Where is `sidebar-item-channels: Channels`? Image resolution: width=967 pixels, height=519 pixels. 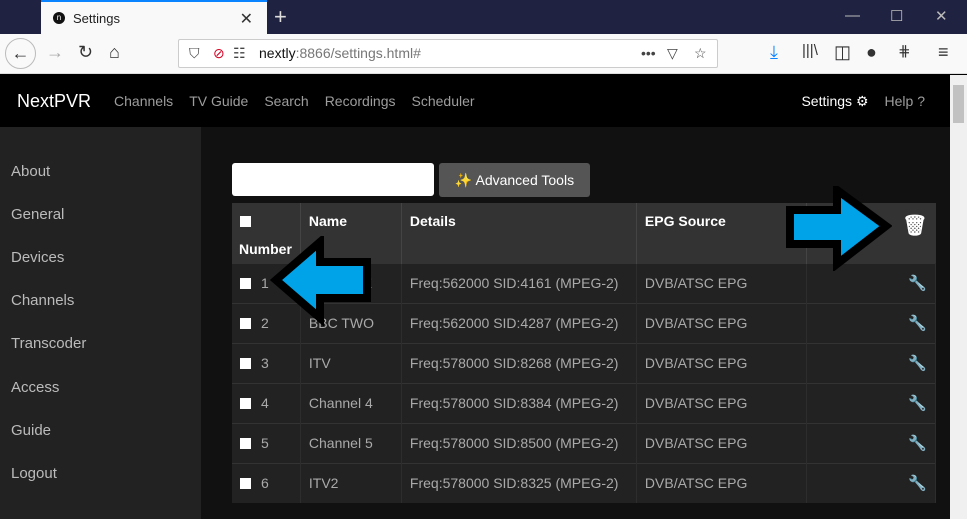 sidebar-item-channels: Channels is located at coordinates (42, 300).